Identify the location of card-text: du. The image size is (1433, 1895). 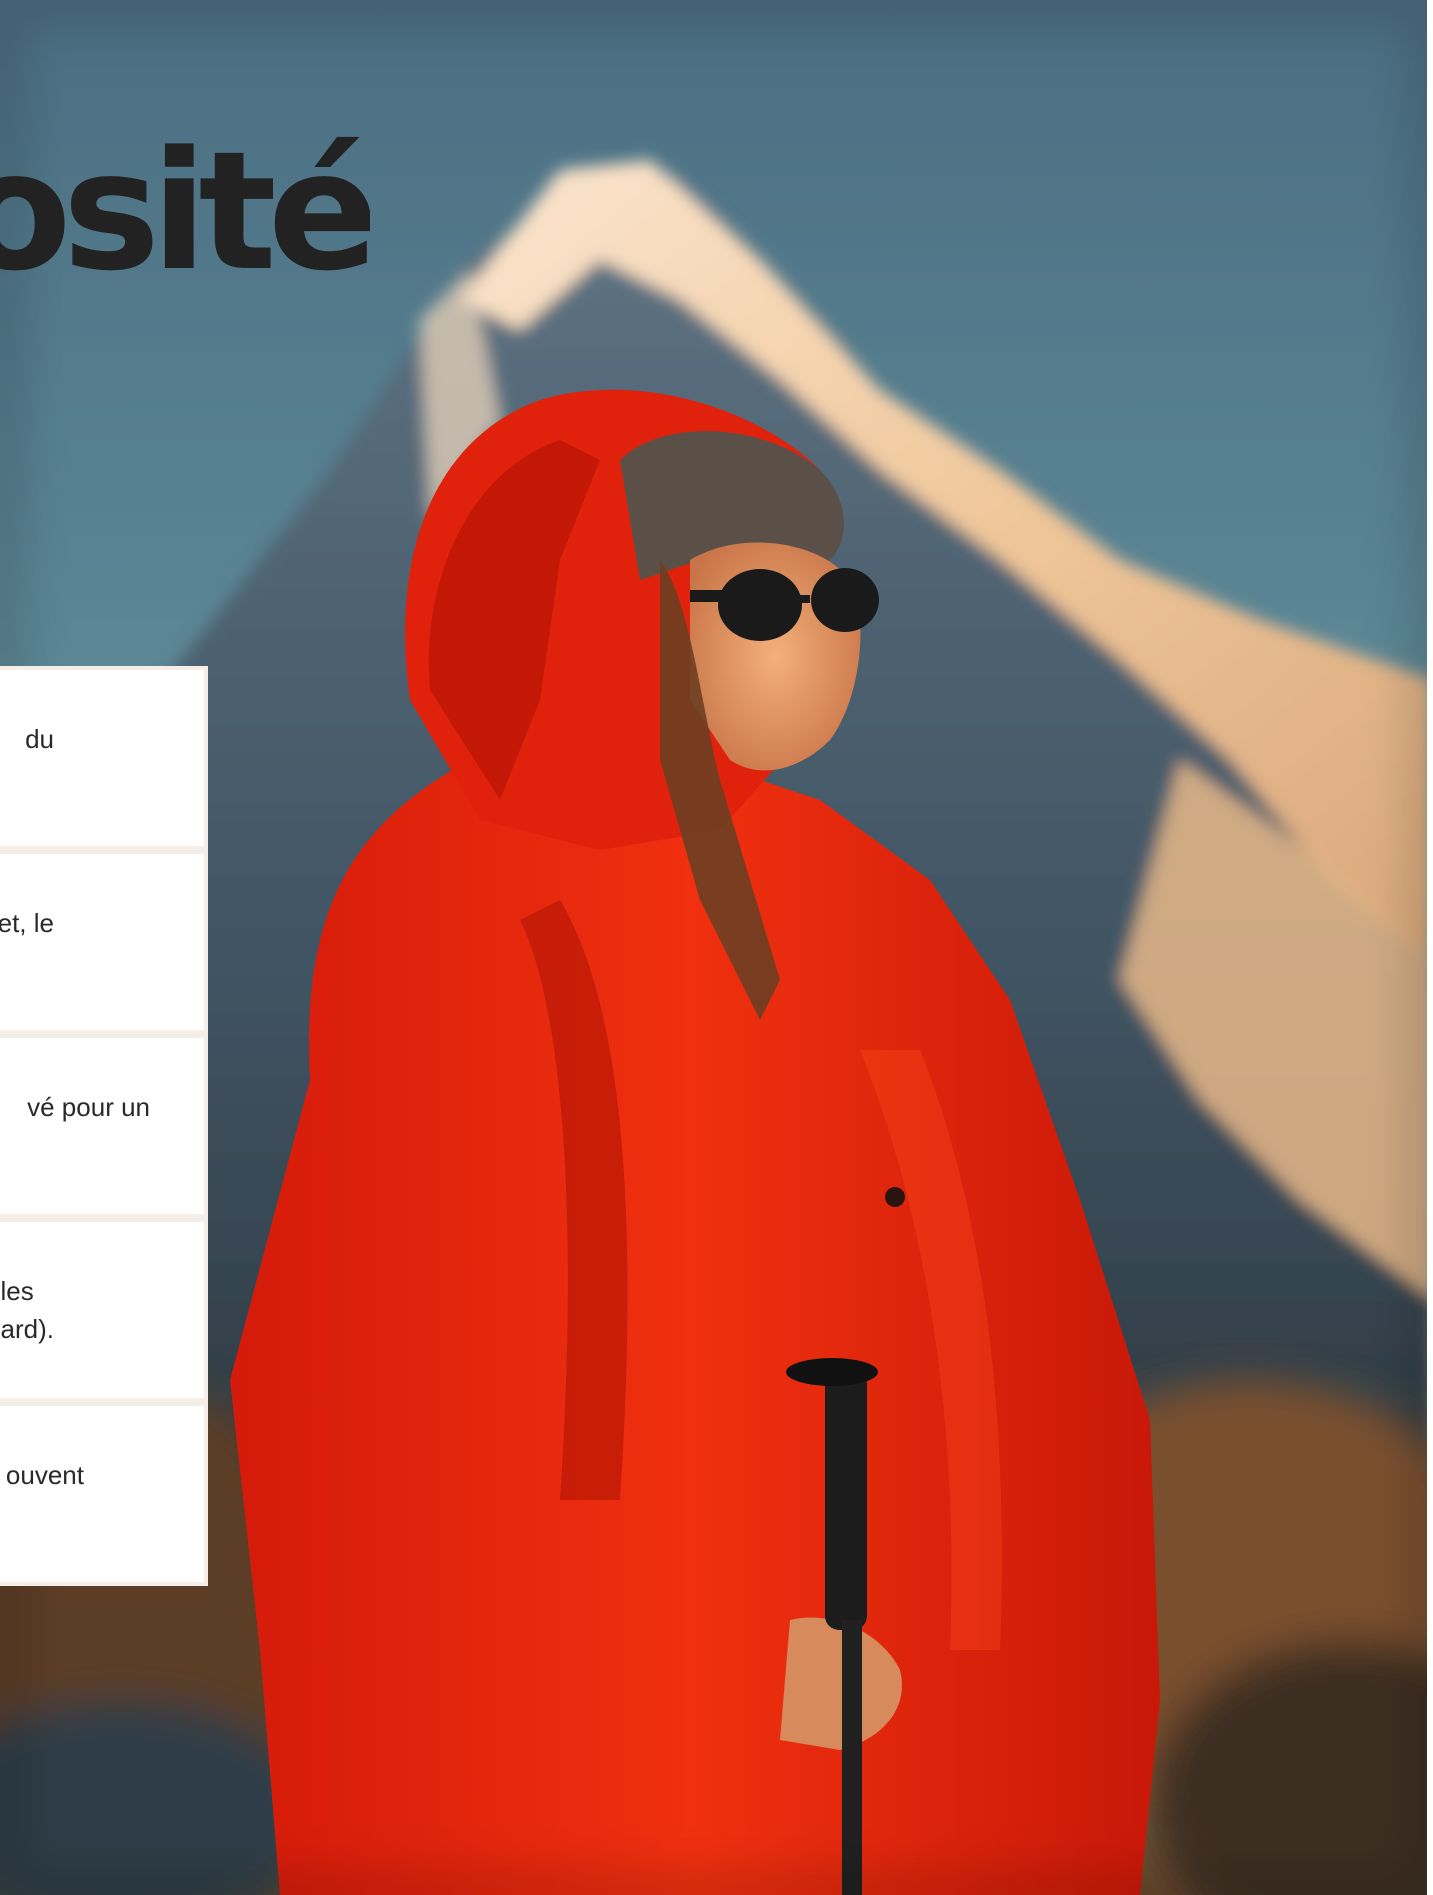
(39, 739).